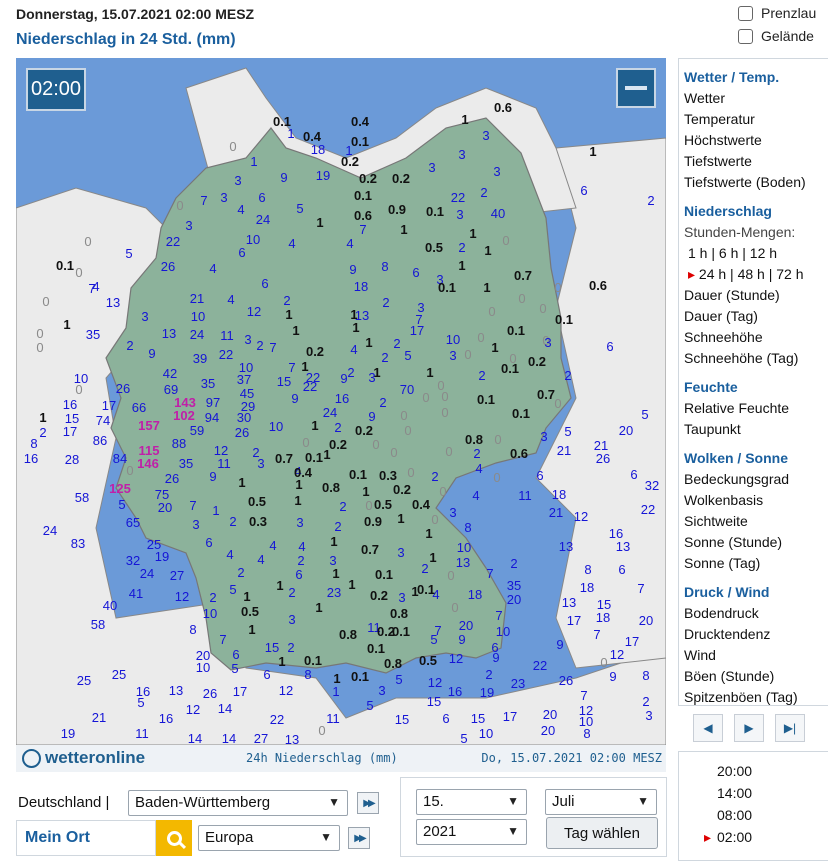 The height and width of the screenshot is (868, 828). What do you see at coordinates (368, 803) in the screenshot?
I see `state-go-button: ▶▶` at bounding box center [368, 803].